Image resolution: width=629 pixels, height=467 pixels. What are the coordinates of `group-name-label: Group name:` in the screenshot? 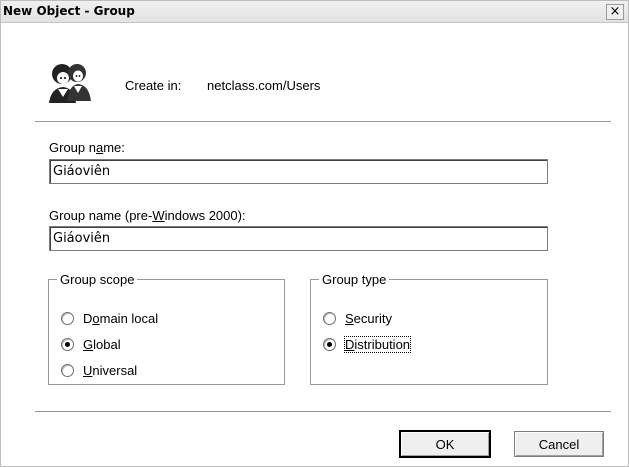 It's located at (87, 147).